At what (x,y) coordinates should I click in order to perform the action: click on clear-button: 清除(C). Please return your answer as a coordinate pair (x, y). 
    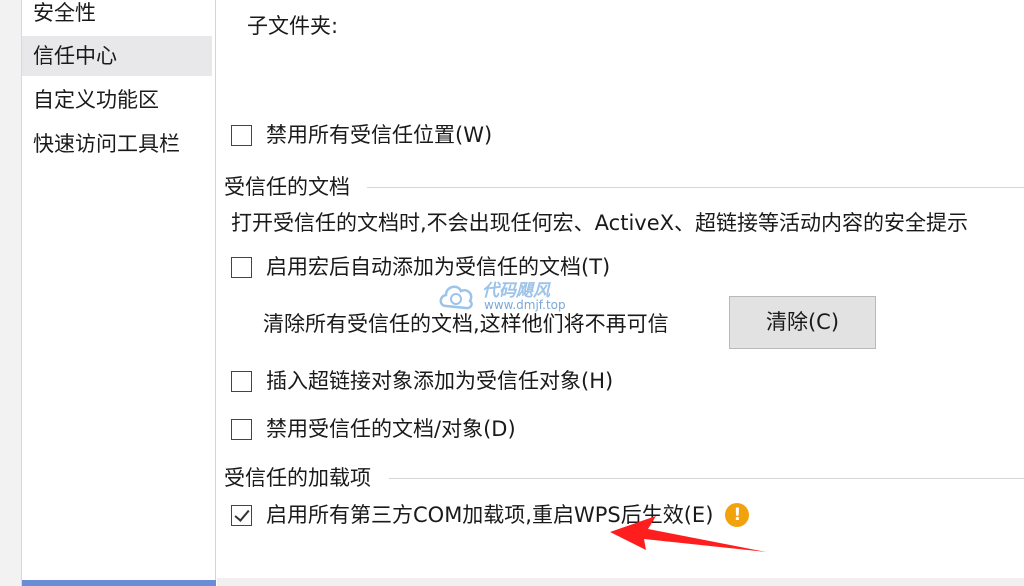
    Looking at the image, I should click on (802, 322).